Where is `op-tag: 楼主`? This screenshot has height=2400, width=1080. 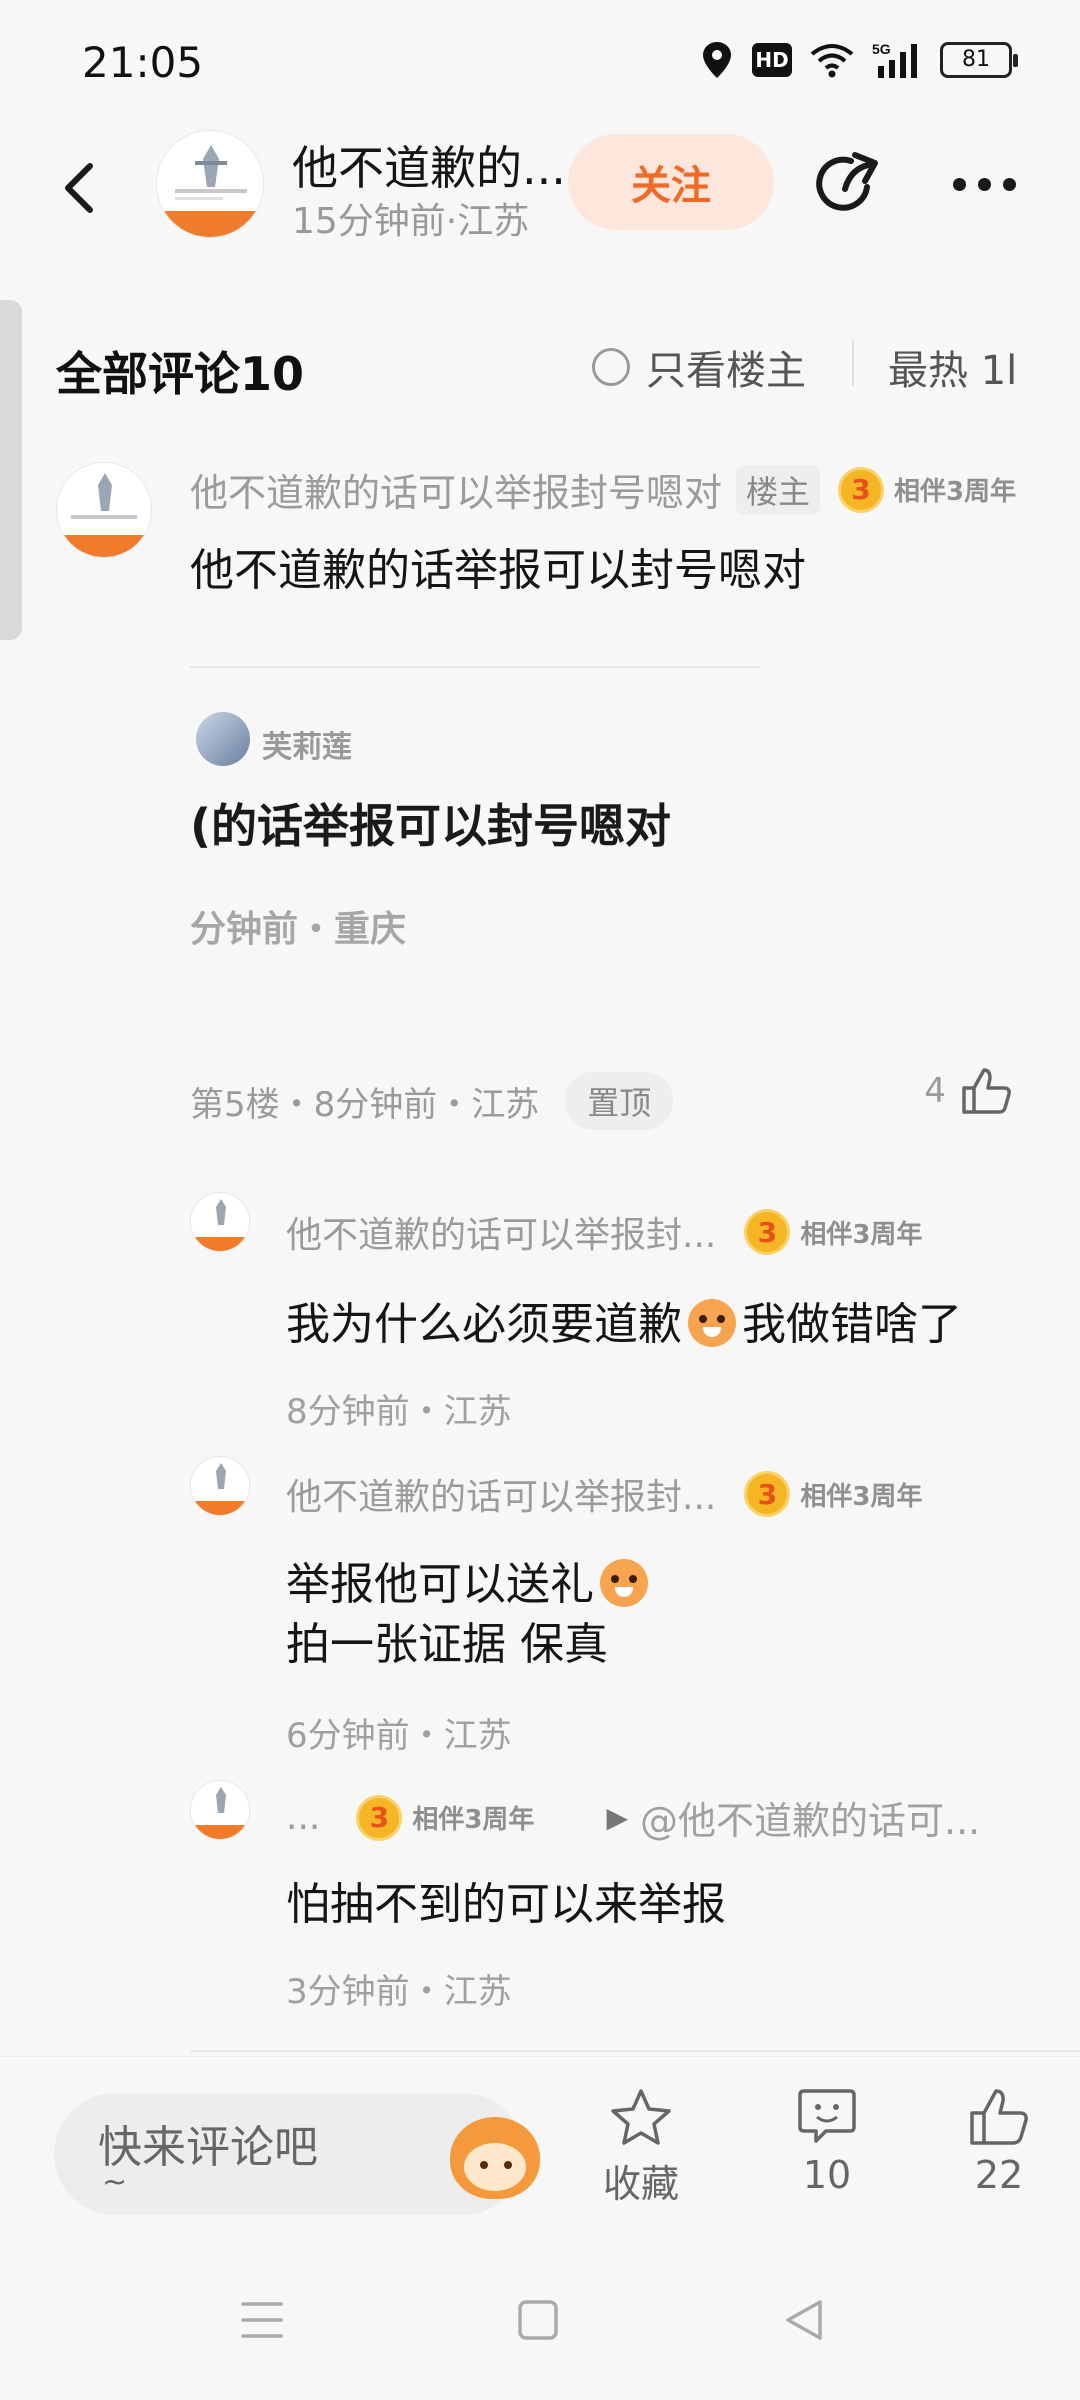 op-tag: 楼主 is located at coordinates (778, 489).